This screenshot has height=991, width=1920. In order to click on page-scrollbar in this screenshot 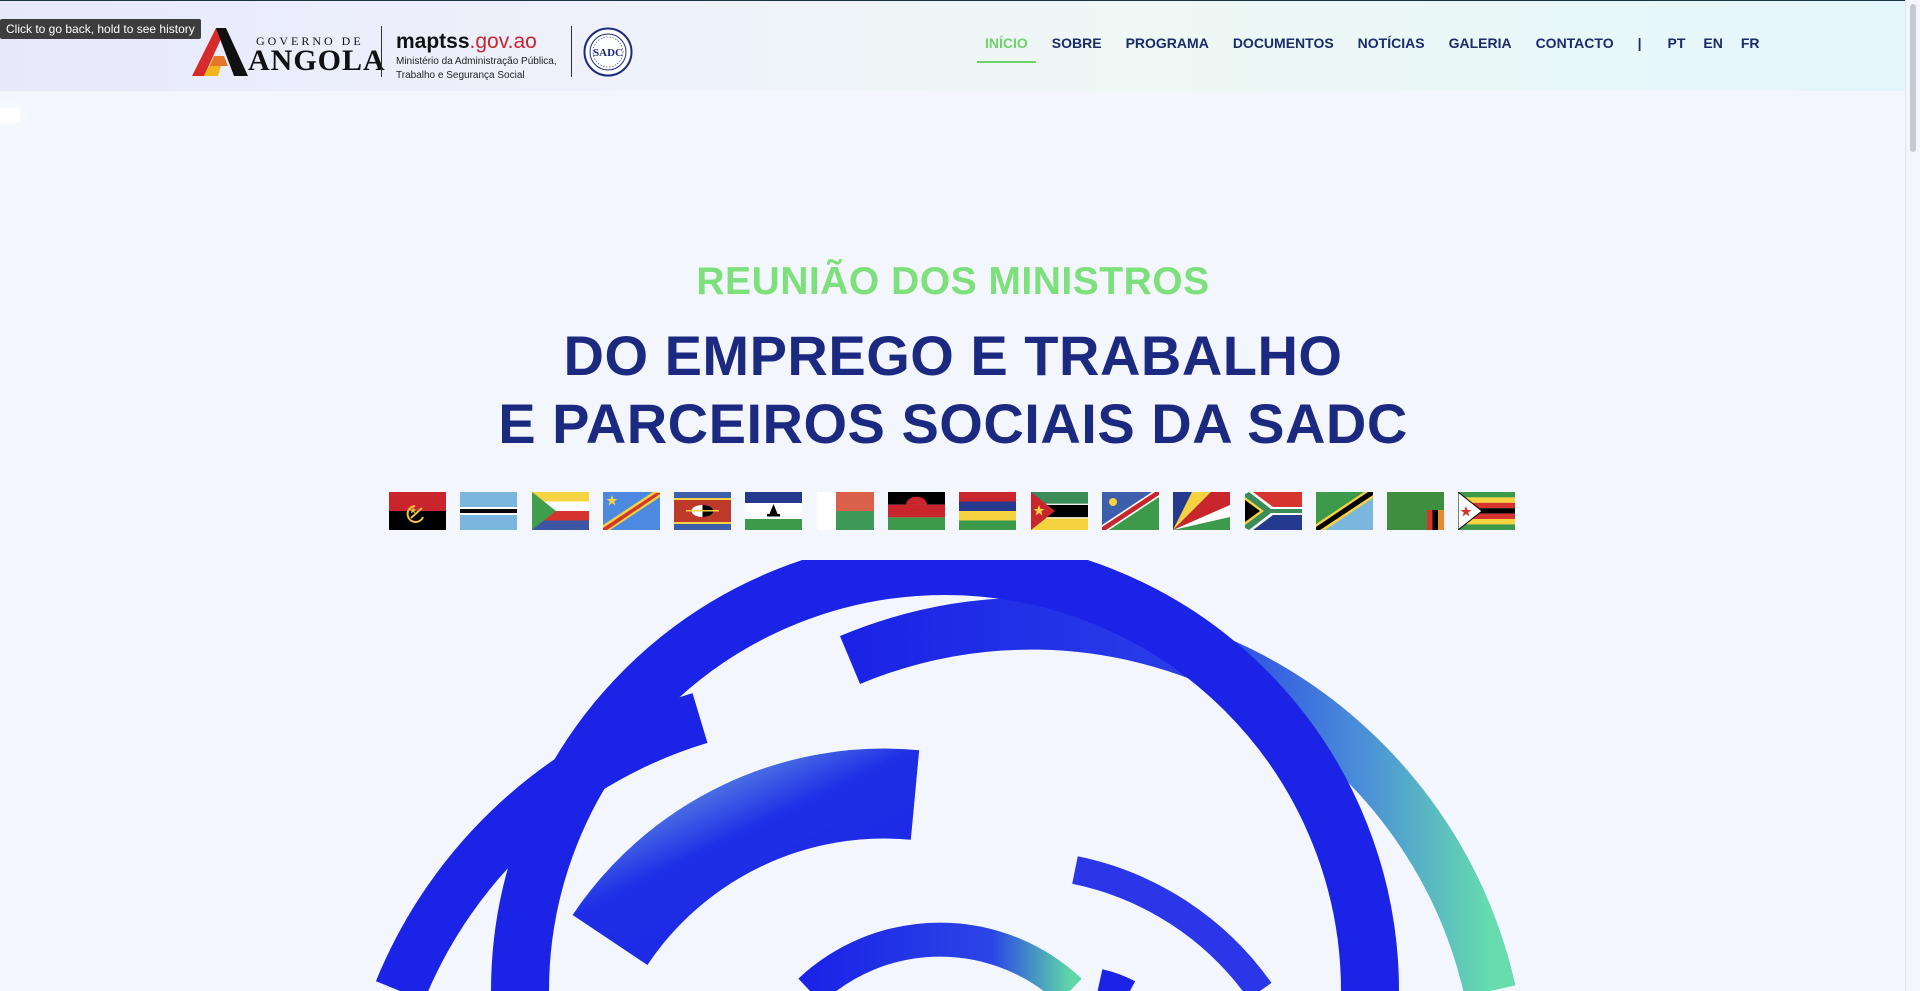, I will do `click(1912, 495)`.